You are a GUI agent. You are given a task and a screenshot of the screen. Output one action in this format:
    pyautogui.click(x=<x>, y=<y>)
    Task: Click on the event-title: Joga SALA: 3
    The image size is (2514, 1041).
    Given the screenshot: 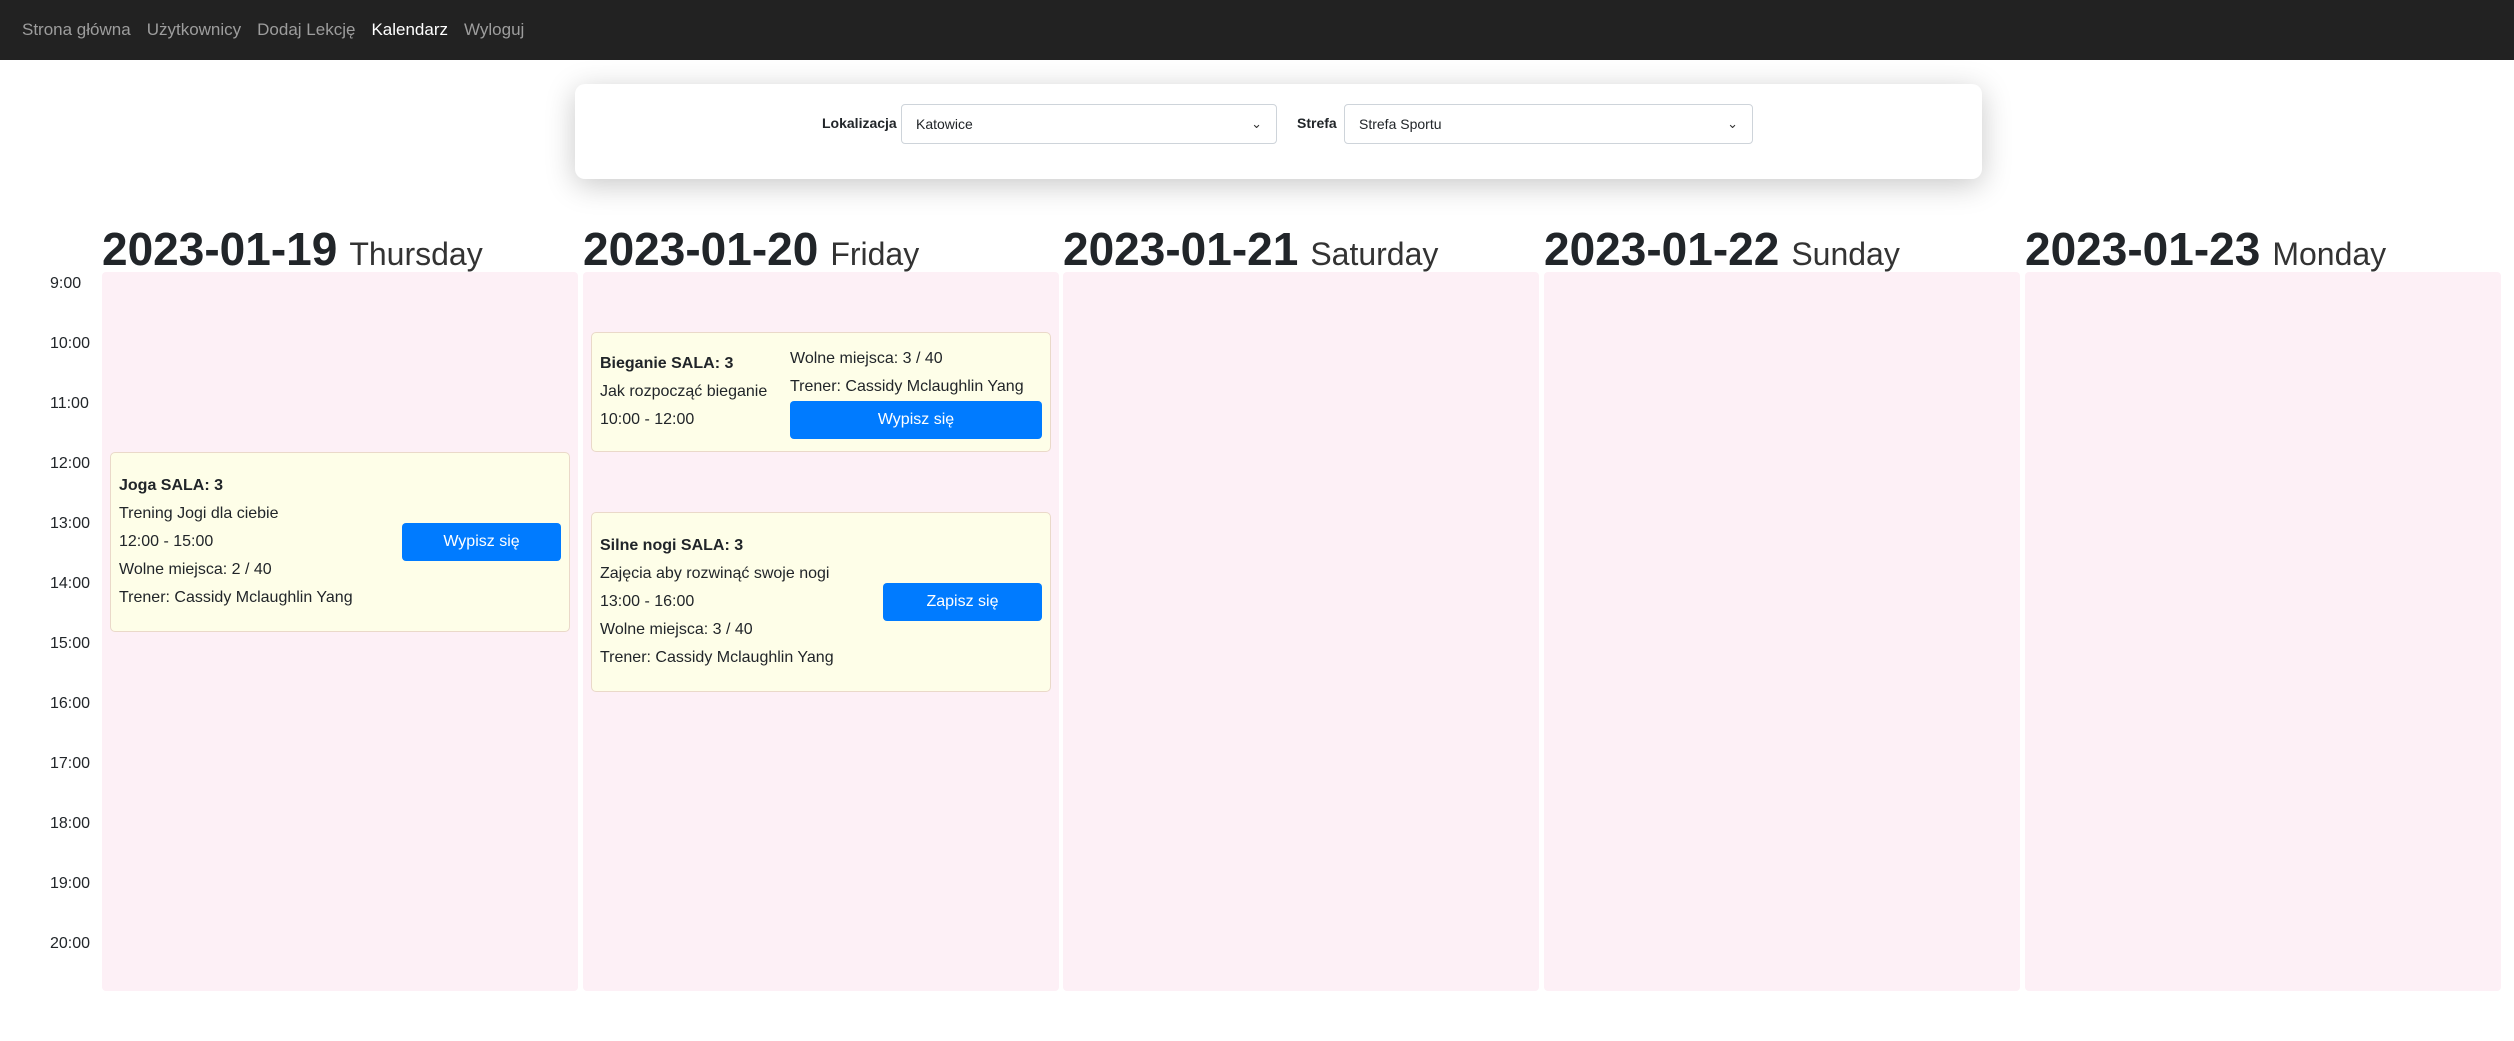 What is the action you would take?
    pyautogui.click(x=171, y=485)
    